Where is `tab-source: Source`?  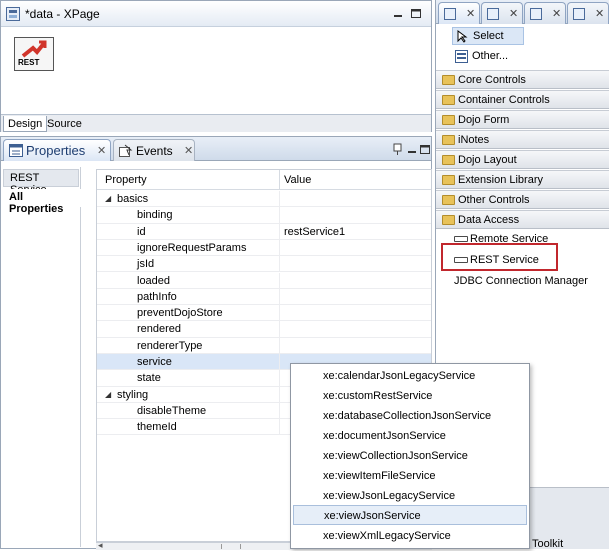 tab-source: Source is located at coordinates (64, 124).